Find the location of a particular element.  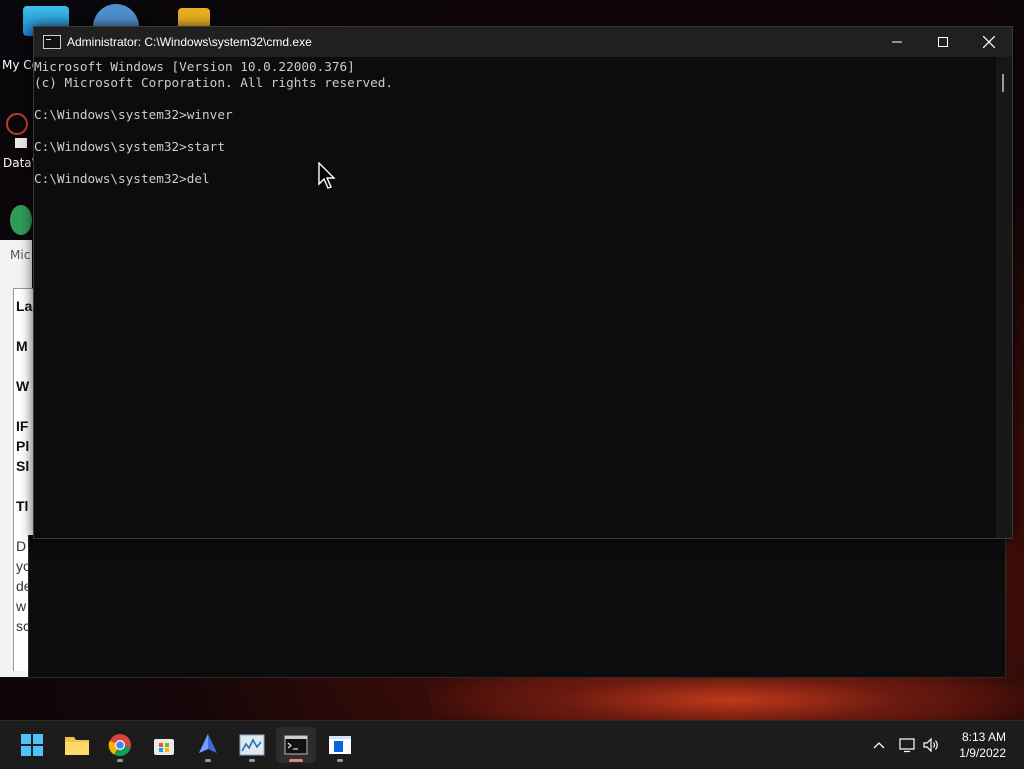

desktop-icon-chrome-partial is located at coordinates (21, 220).